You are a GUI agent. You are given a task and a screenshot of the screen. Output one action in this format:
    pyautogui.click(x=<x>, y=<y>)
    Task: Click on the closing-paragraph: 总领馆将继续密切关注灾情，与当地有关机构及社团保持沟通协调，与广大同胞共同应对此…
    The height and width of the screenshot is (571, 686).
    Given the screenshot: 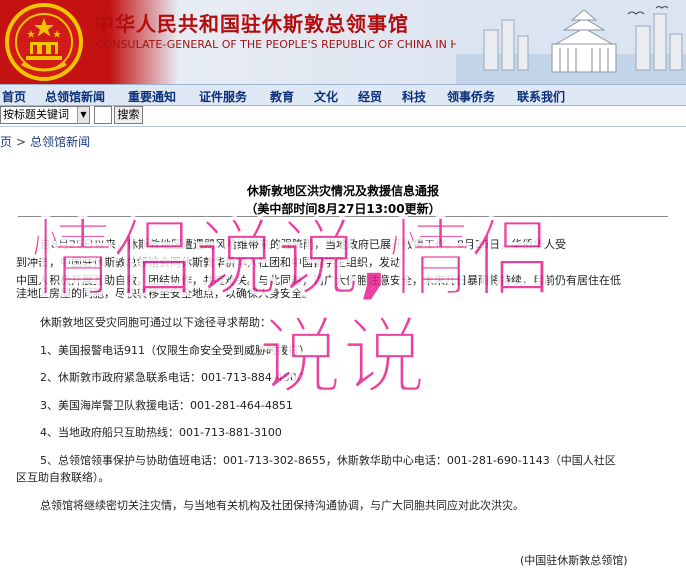 What is the action you would take?
    pyautogui.click(x=282, y=505)
    